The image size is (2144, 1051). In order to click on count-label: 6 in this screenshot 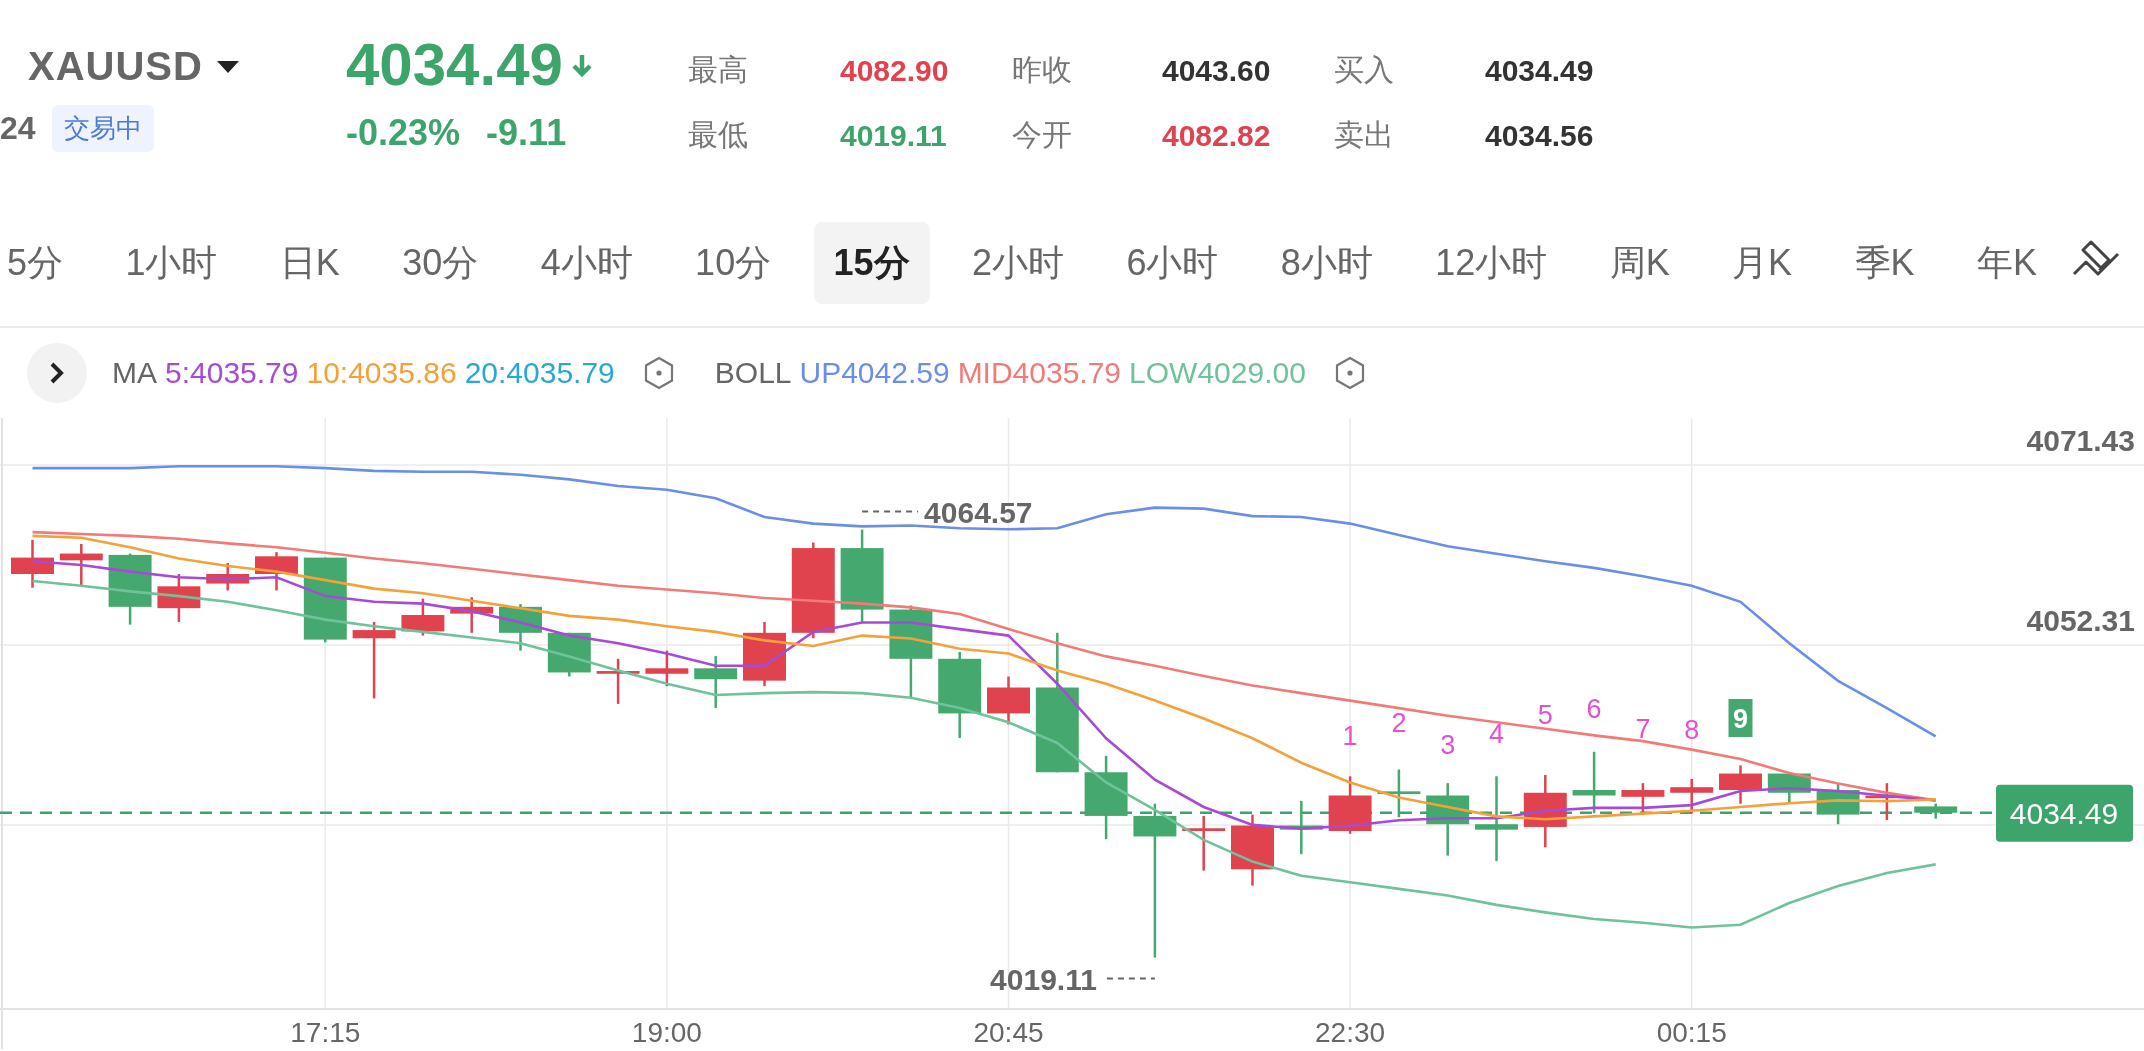, I will do `click(1594, 709)`.